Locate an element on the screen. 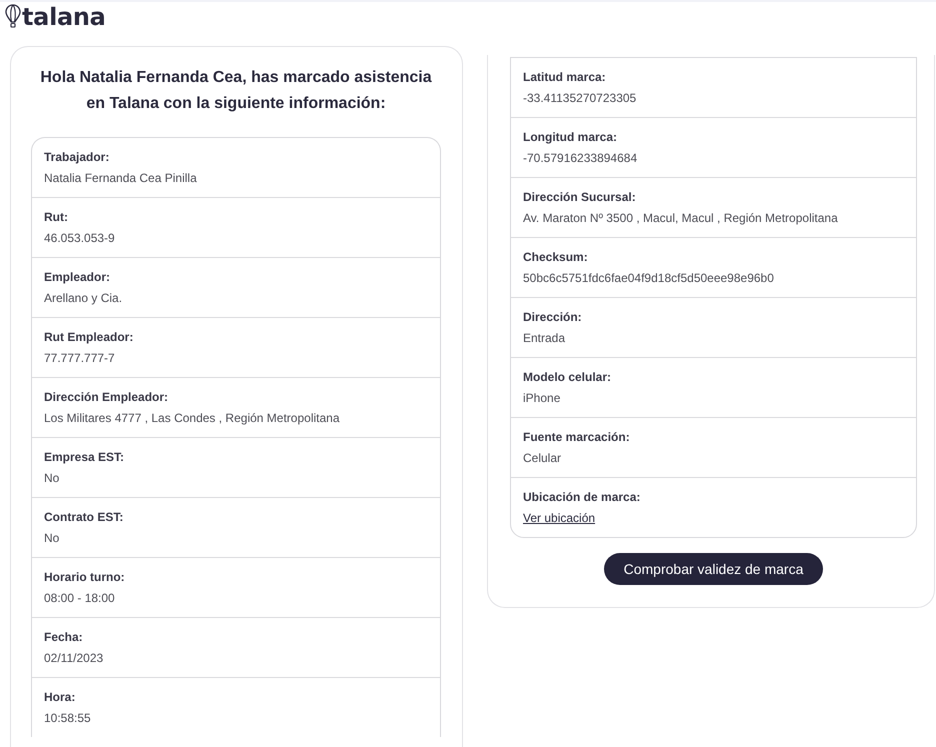 The height and width of the screenshot is (747, 936). field-value: 46.053.053-9 is located at coordinates (79, 238).